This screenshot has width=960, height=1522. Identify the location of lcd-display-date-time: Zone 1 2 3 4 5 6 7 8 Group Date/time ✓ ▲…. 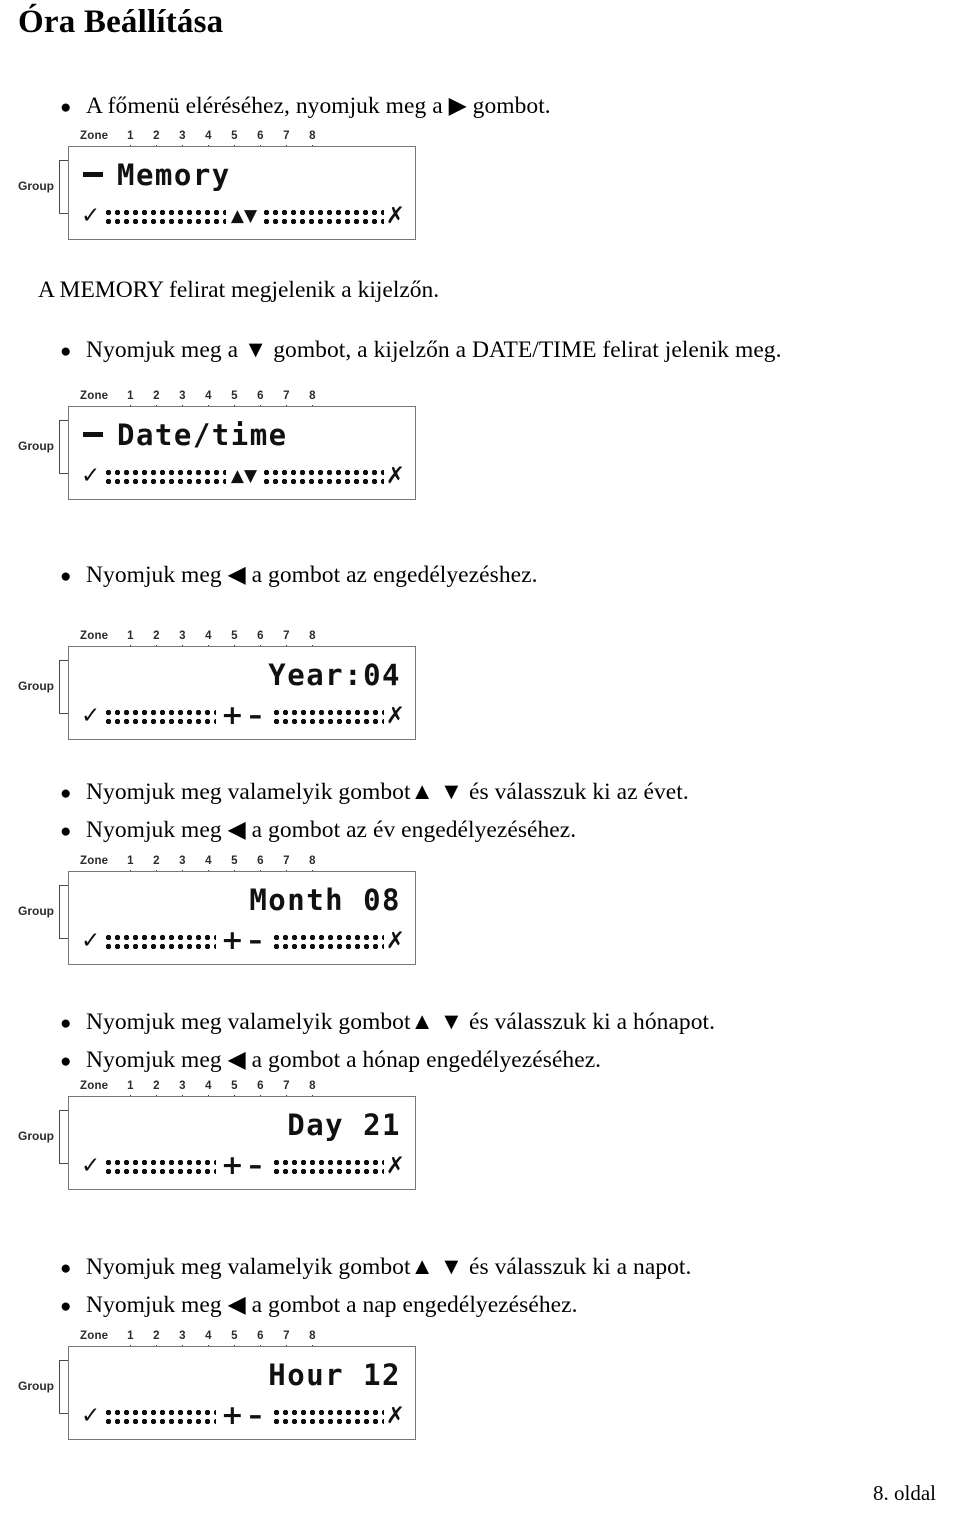
(228, 444).